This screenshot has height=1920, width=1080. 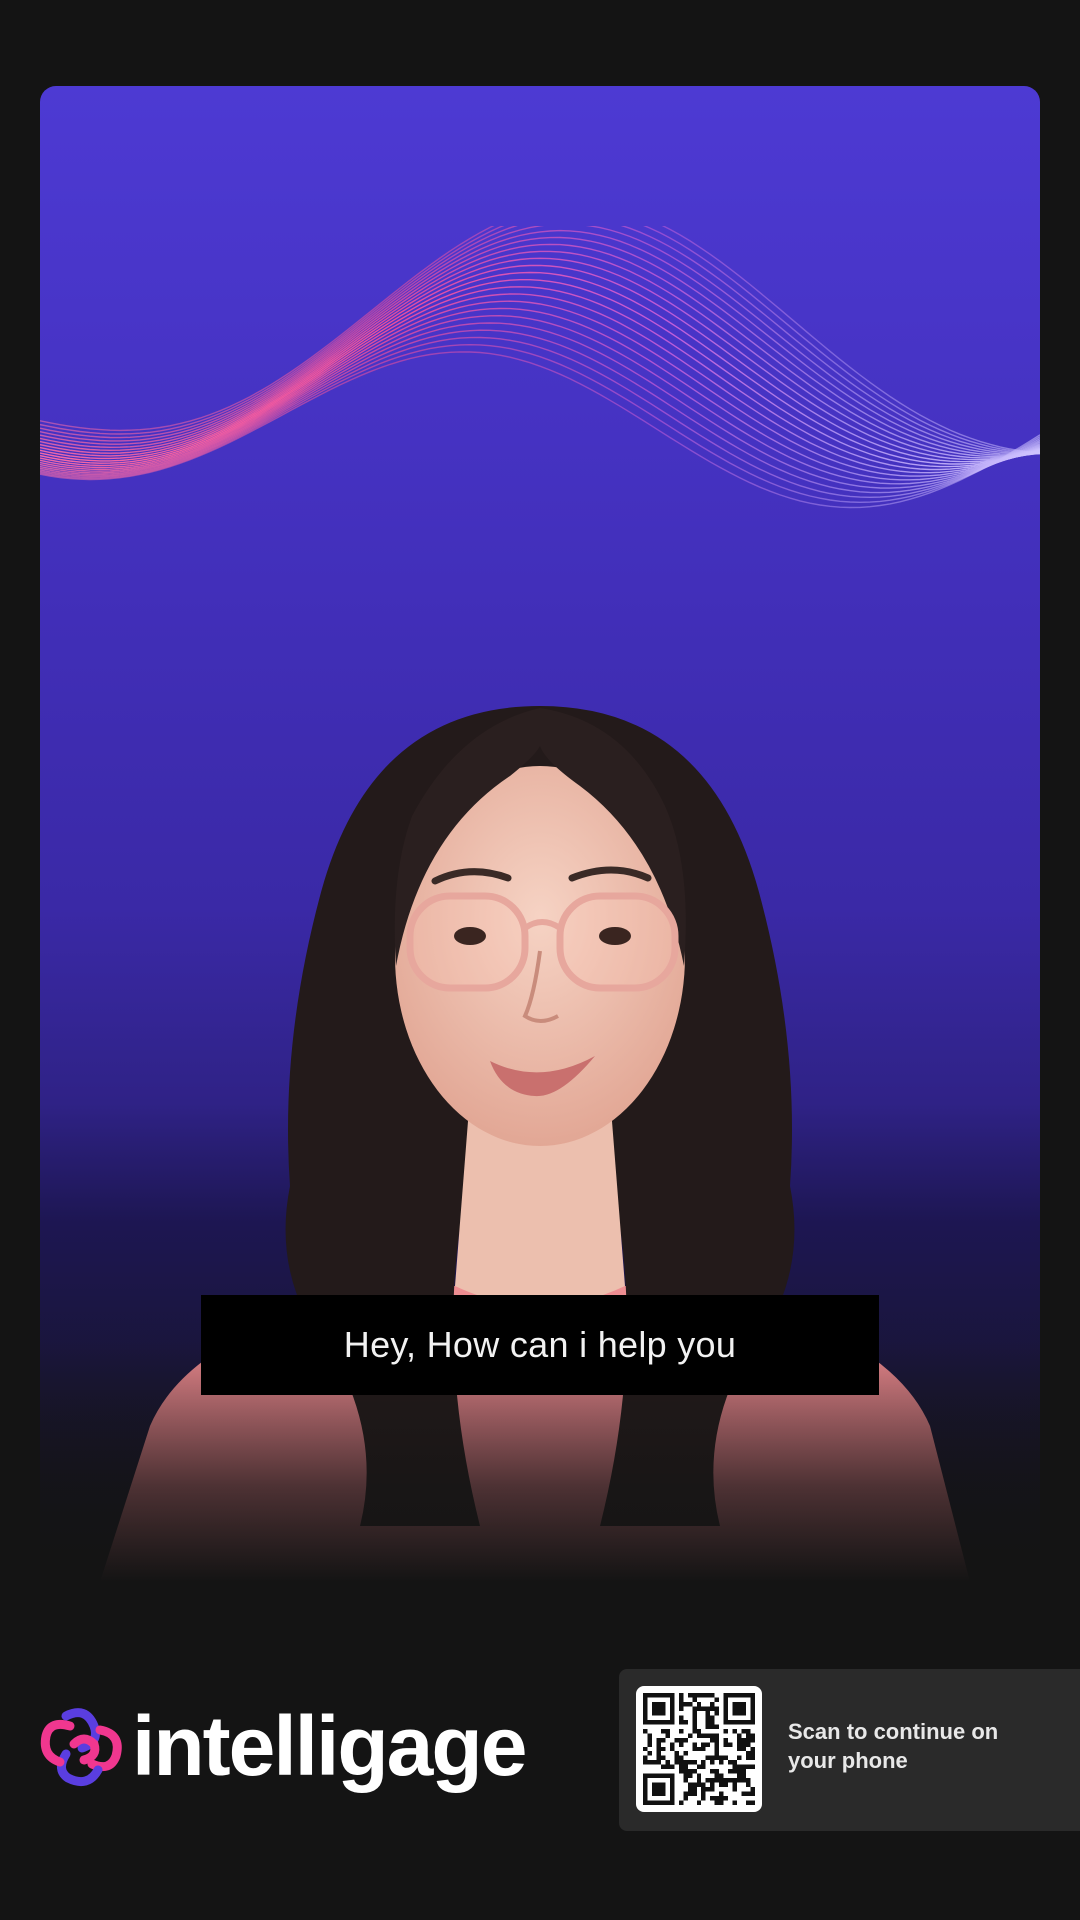 I want to click on qr-code-icon, so click(x=699, y=1749).